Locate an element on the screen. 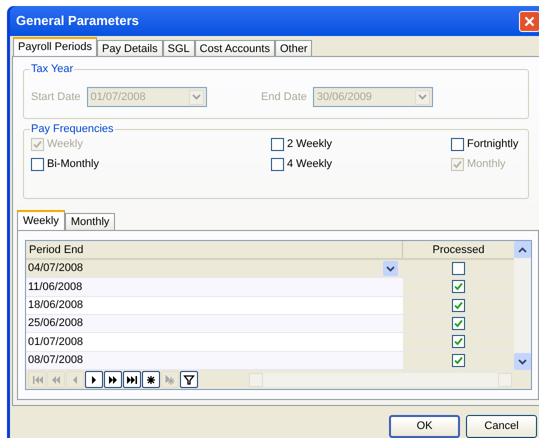 Image resolution: width=539 pixels, height=438 pixels. tab: Payroll Periods is located at coordinates (55, 46).